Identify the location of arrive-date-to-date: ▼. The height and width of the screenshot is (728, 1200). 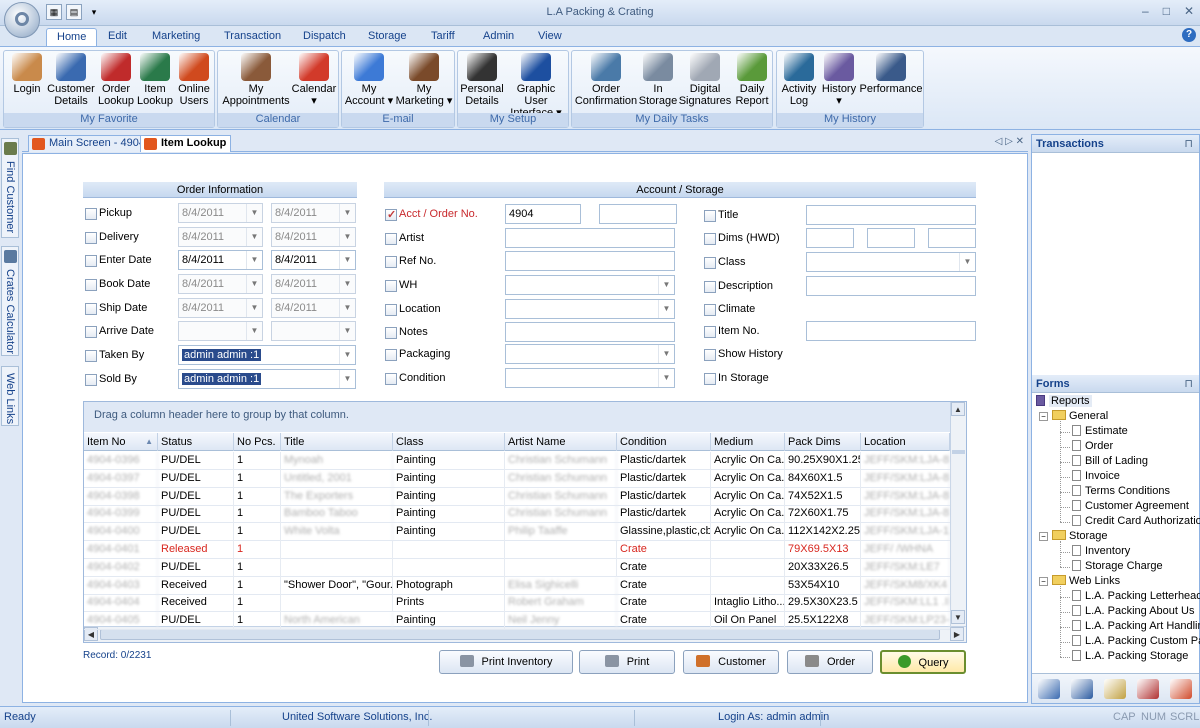
(313, 331).